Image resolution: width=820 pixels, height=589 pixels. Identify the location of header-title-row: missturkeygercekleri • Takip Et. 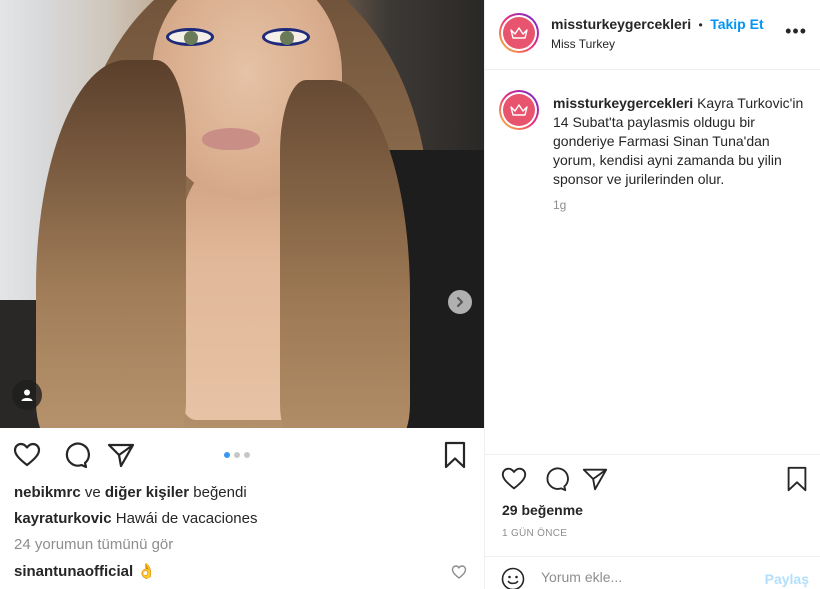
(657, 25).